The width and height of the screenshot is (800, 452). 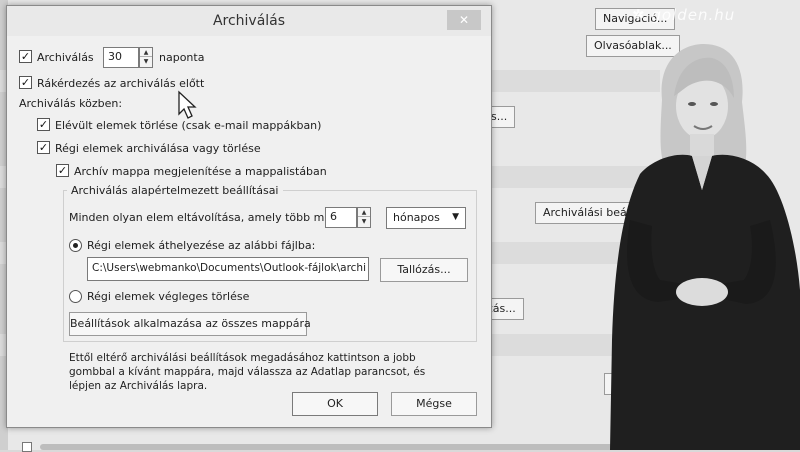 I want to click on archive-every-label: Archiválás, so click(x=65, y=57).